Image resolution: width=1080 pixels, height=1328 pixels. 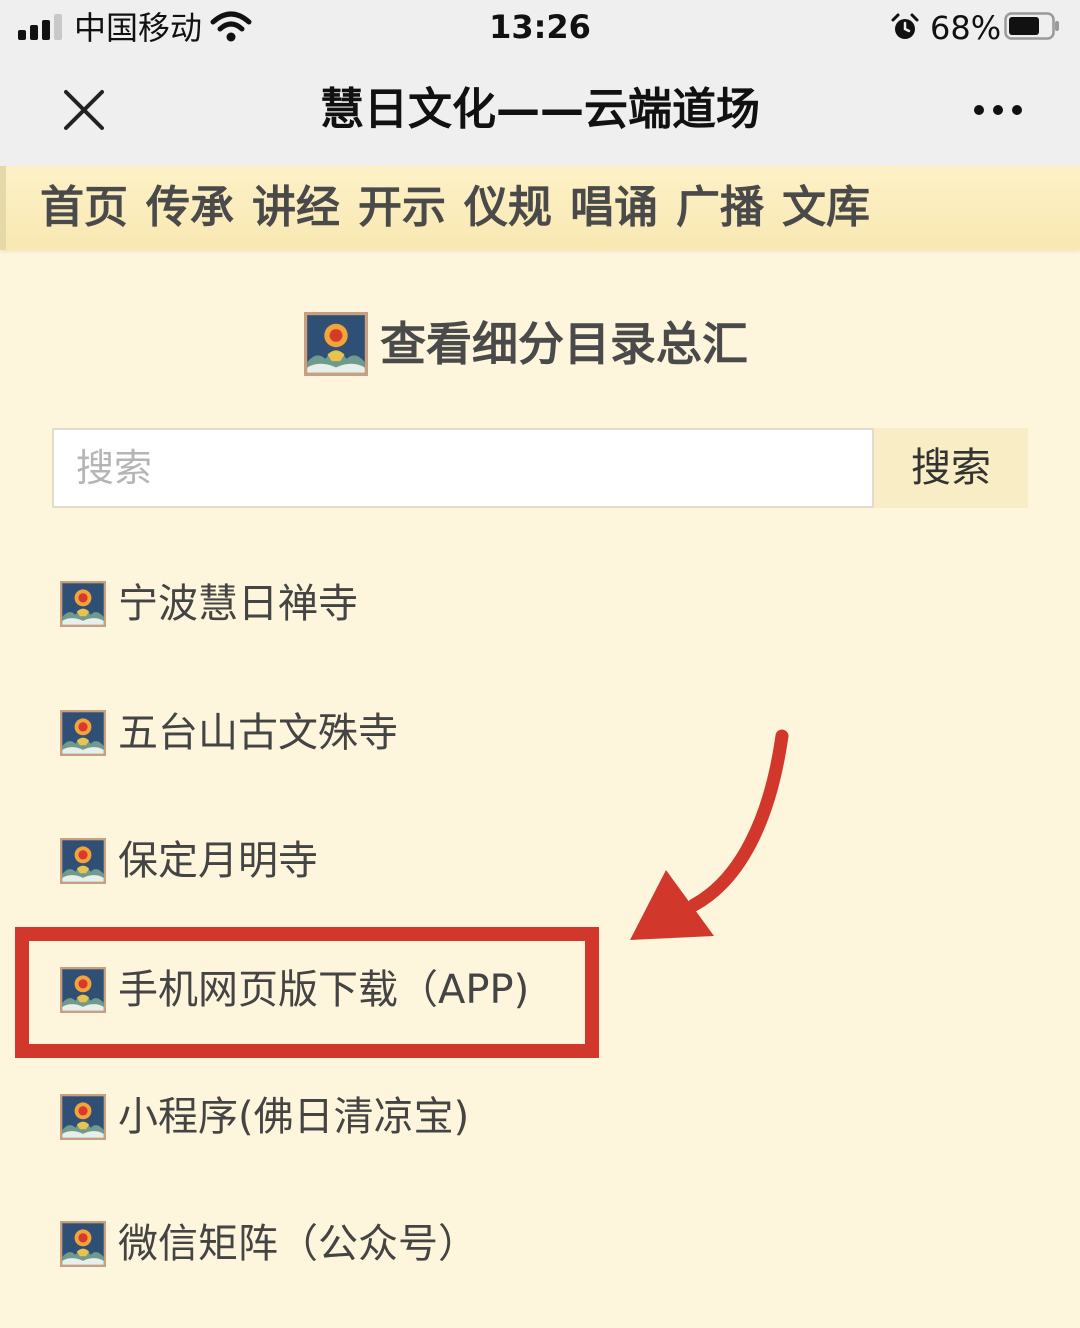 I want to click on list-item-wechat-accounts: 微信矩阵（公众号）, so click(x=269, y=1244).